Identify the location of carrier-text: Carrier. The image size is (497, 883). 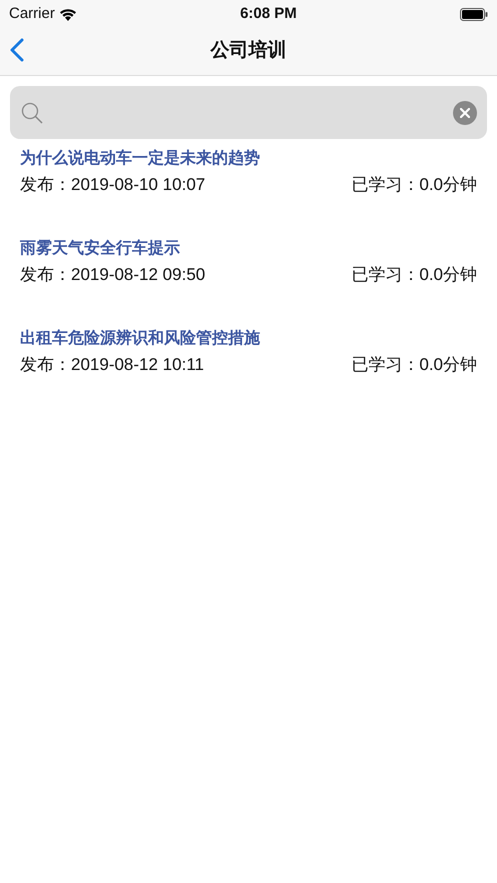
(32, 14).